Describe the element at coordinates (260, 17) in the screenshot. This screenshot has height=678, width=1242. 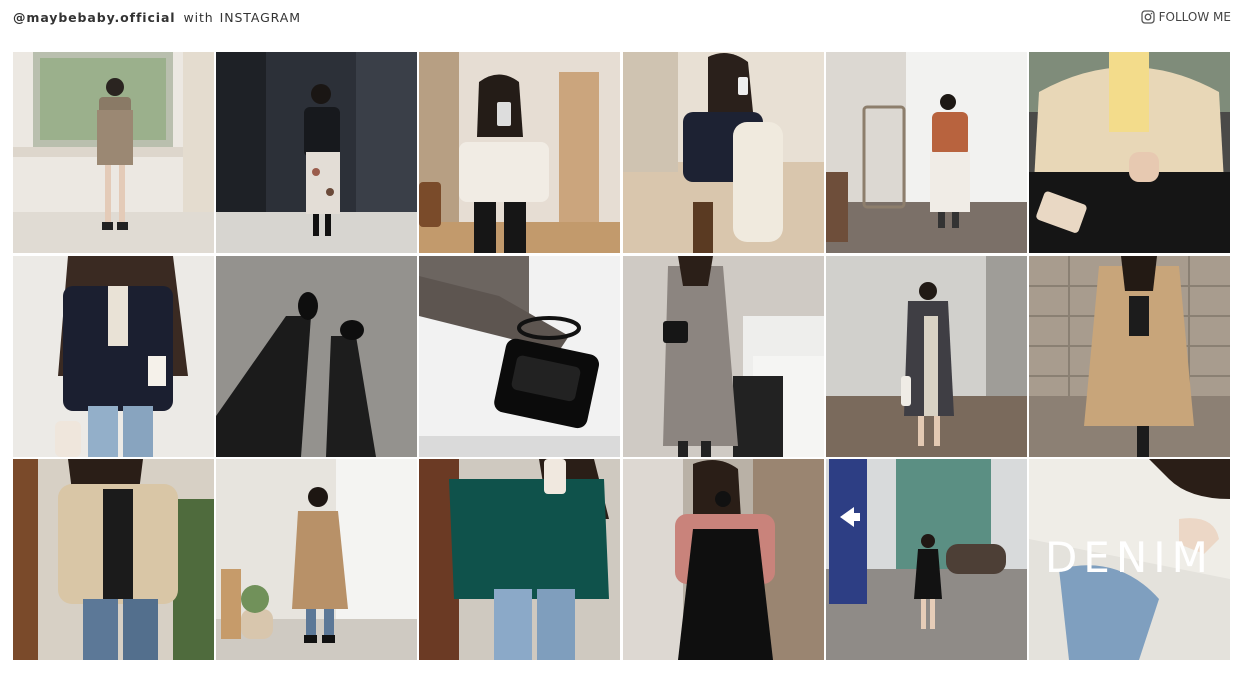
I see `platform-label: INSTAGRAM` at that location.